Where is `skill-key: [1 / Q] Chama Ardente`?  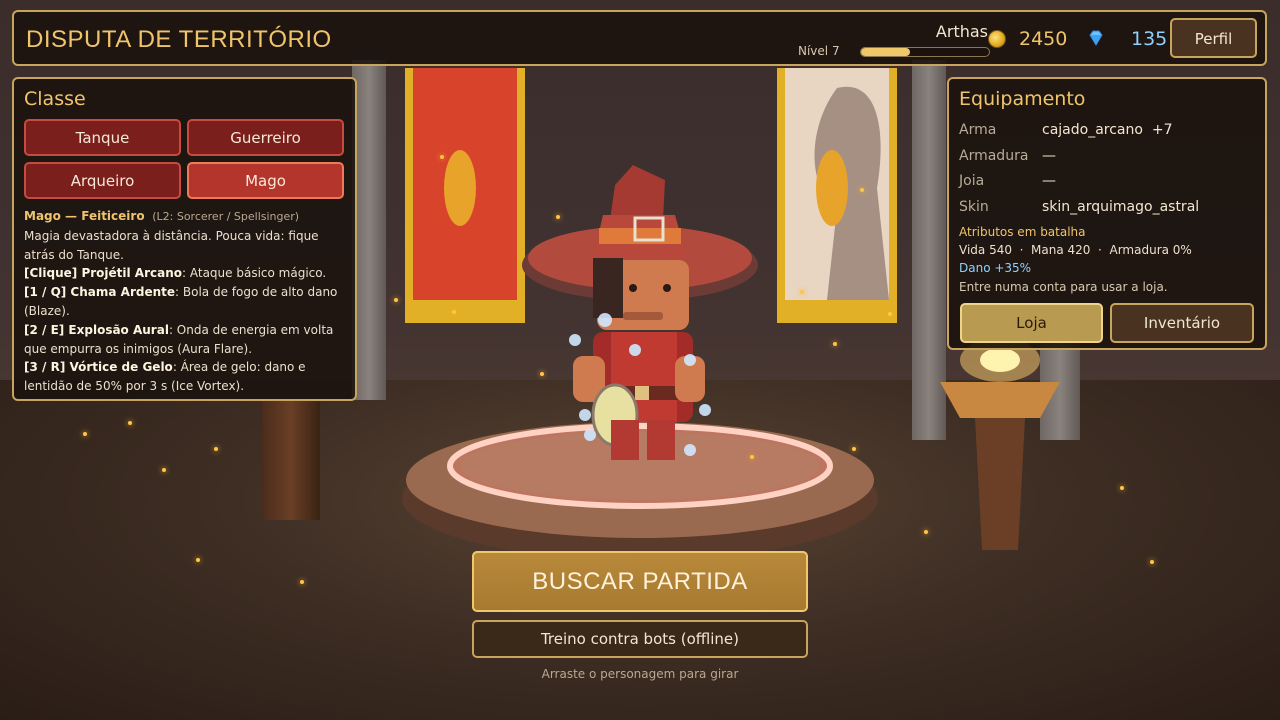
skill-key: [1 / Q] Chama Ardente is located at coordinates (100, 292).